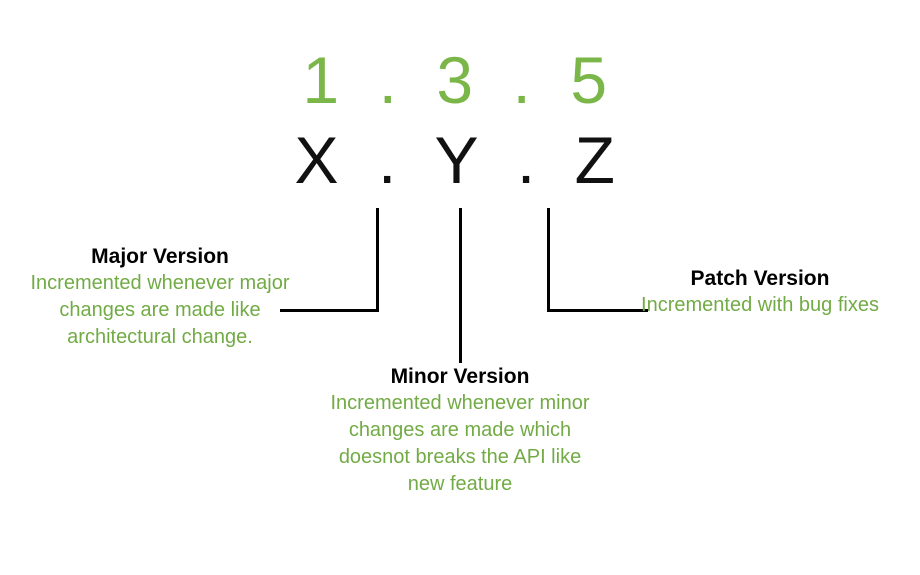 This screenshot has width=920, height=575. What do you see at coordinates (160, 256) in the screenshot?
I see `callout-major-title: Major Version` at bounding box center [160, 256].